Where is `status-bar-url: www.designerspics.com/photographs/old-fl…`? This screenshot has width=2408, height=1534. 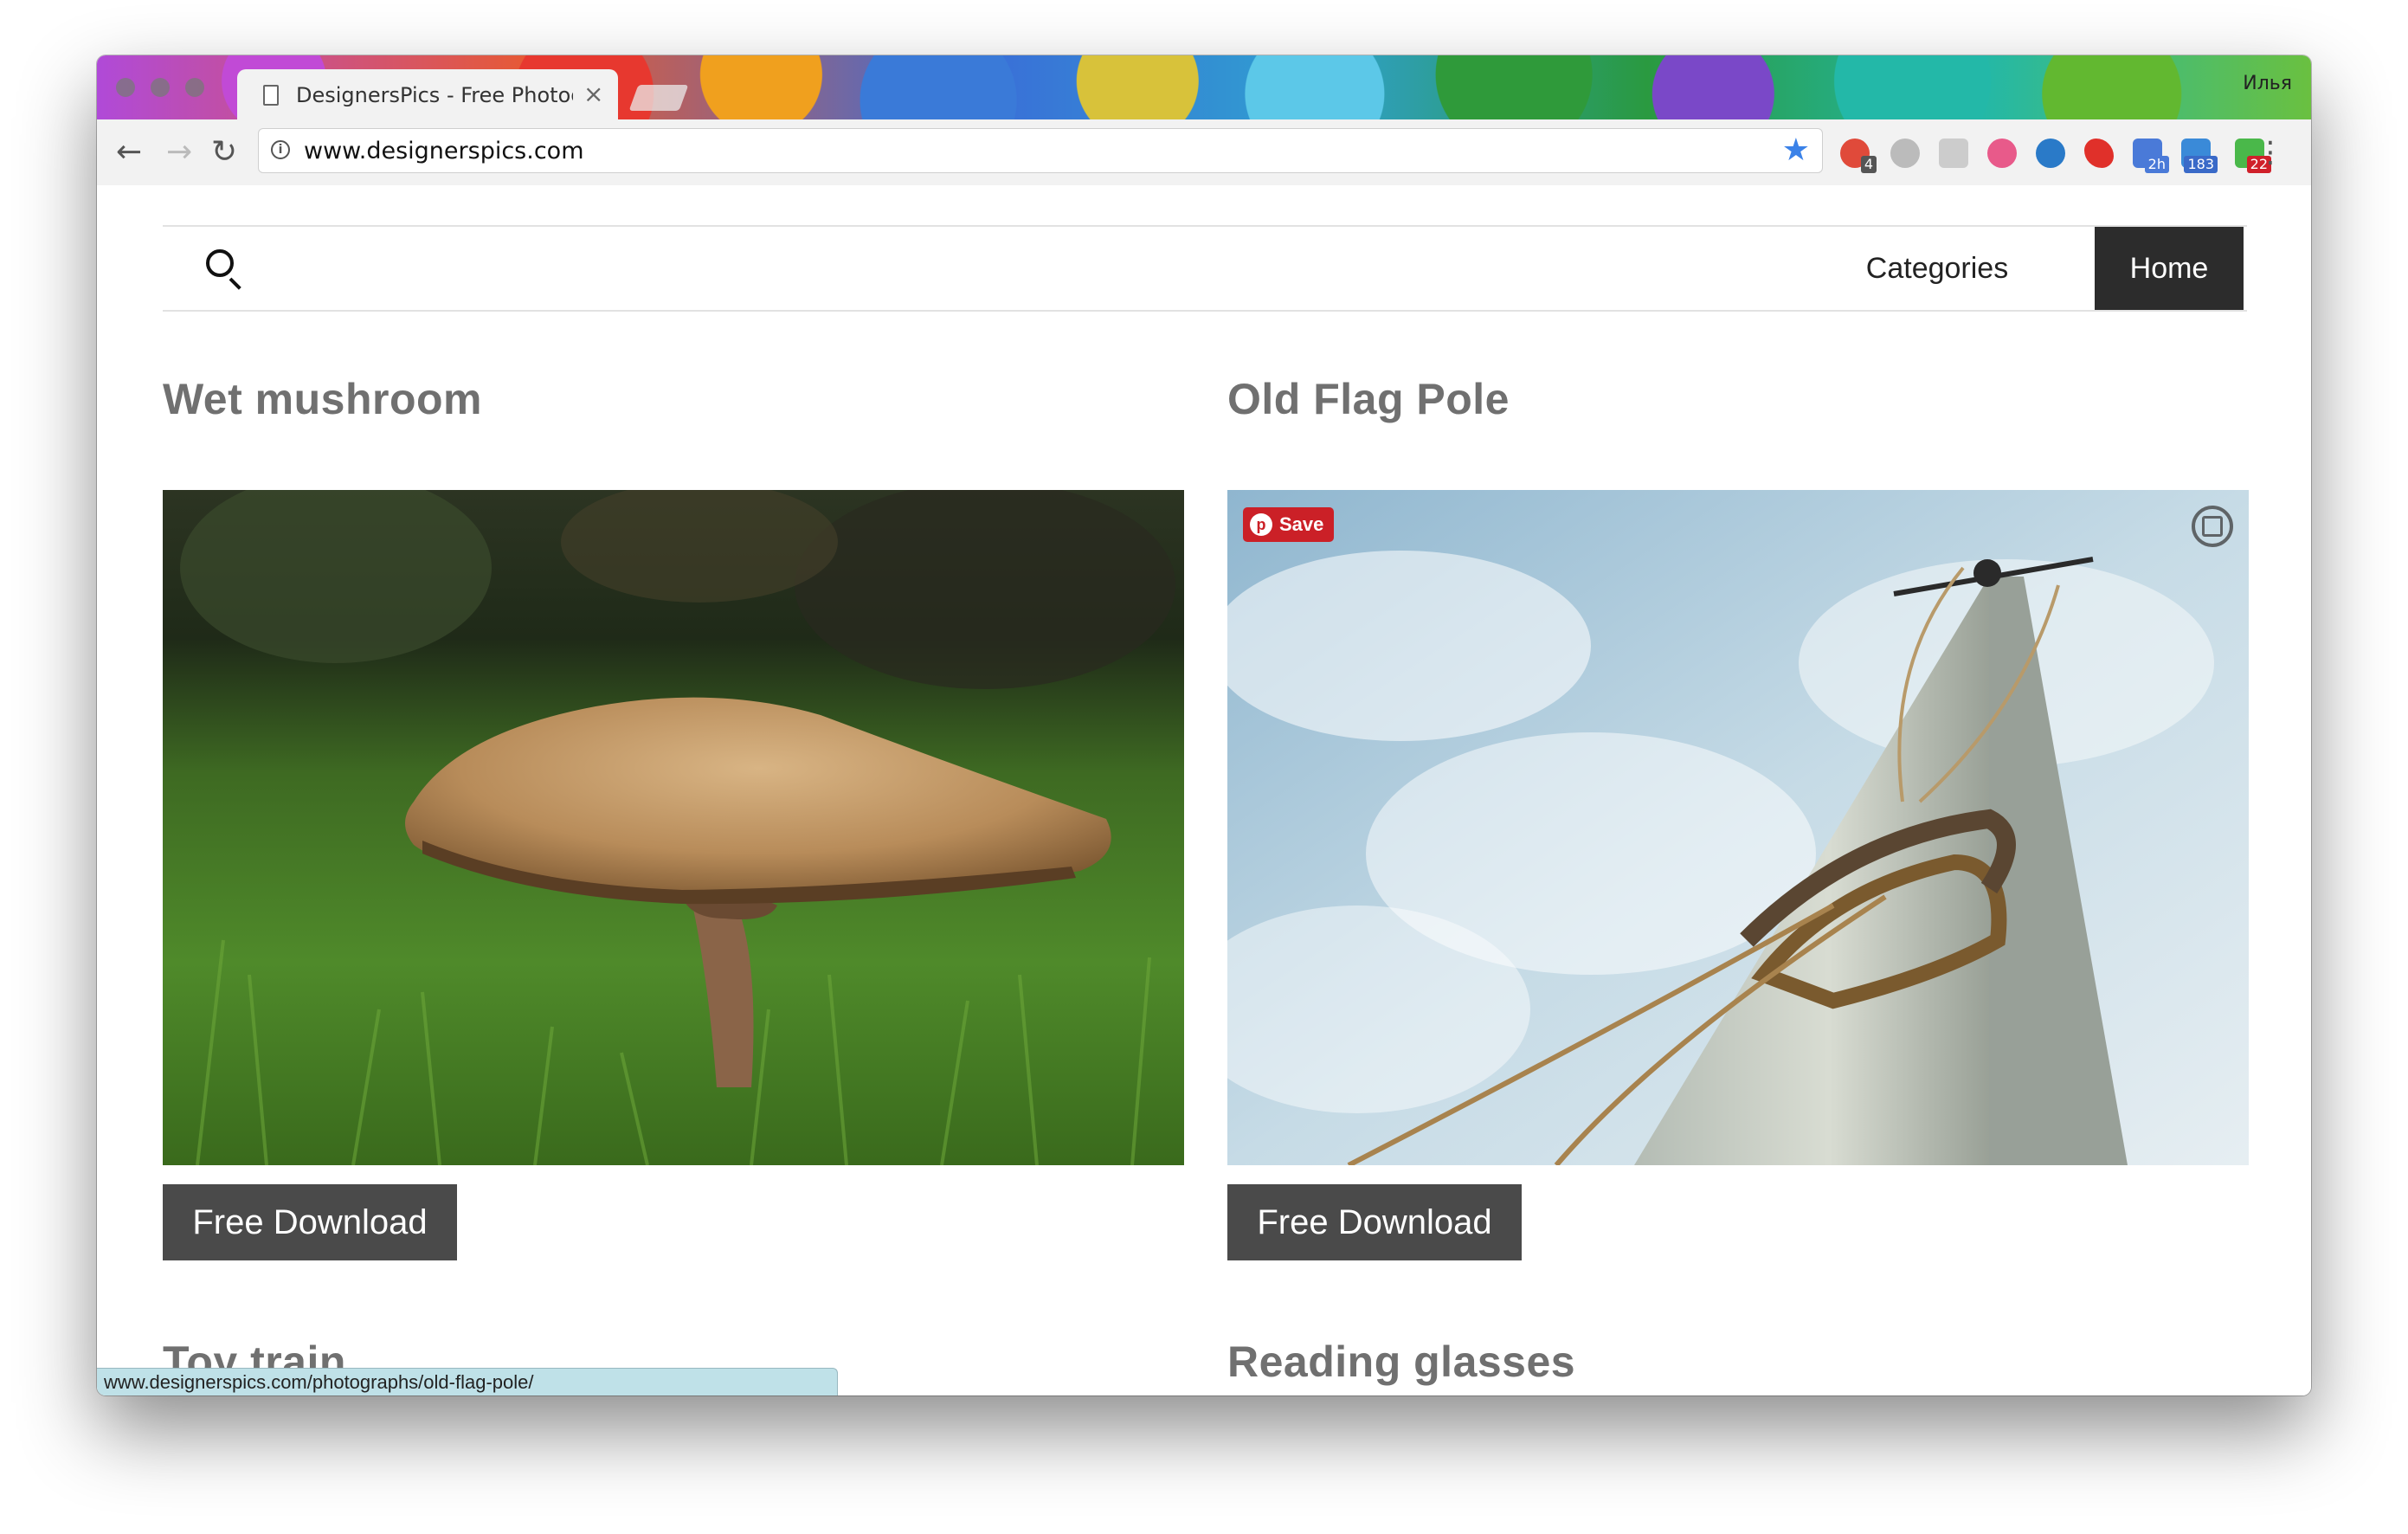
status-bar-url: www.designerspics.com/photographs/old-fl… is located at coordinates (467, 1381).